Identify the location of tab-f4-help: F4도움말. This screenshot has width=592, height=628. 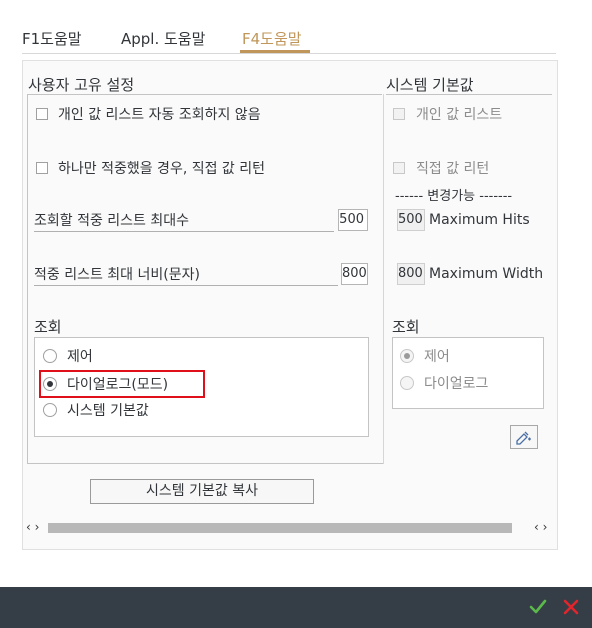
(272, 38).